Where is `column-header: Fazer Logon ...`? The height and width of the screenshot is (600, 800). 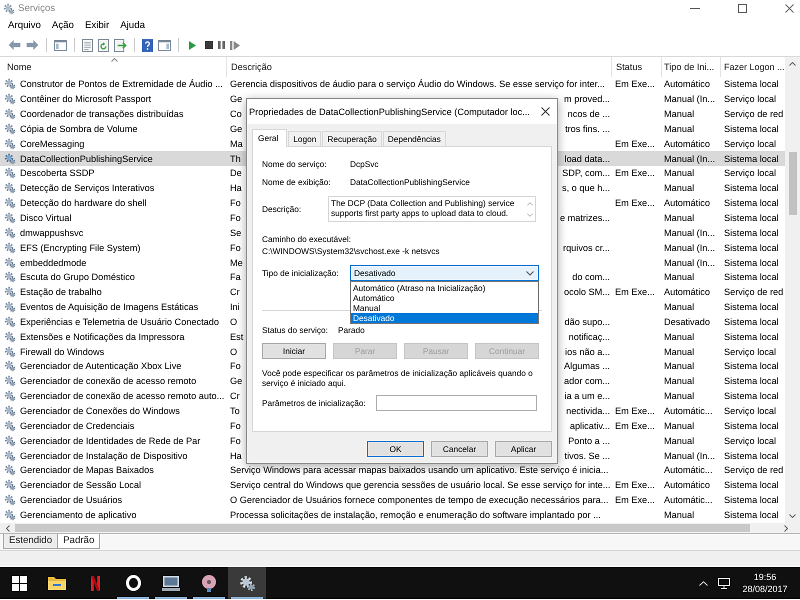 column-header: Fazer Logon ... is located at coordinates (753, 67).